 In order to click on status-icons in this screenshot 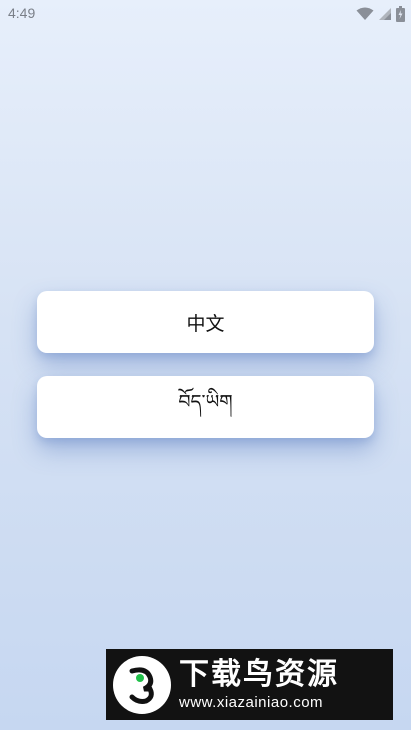, I will do `click(380, 14)`.